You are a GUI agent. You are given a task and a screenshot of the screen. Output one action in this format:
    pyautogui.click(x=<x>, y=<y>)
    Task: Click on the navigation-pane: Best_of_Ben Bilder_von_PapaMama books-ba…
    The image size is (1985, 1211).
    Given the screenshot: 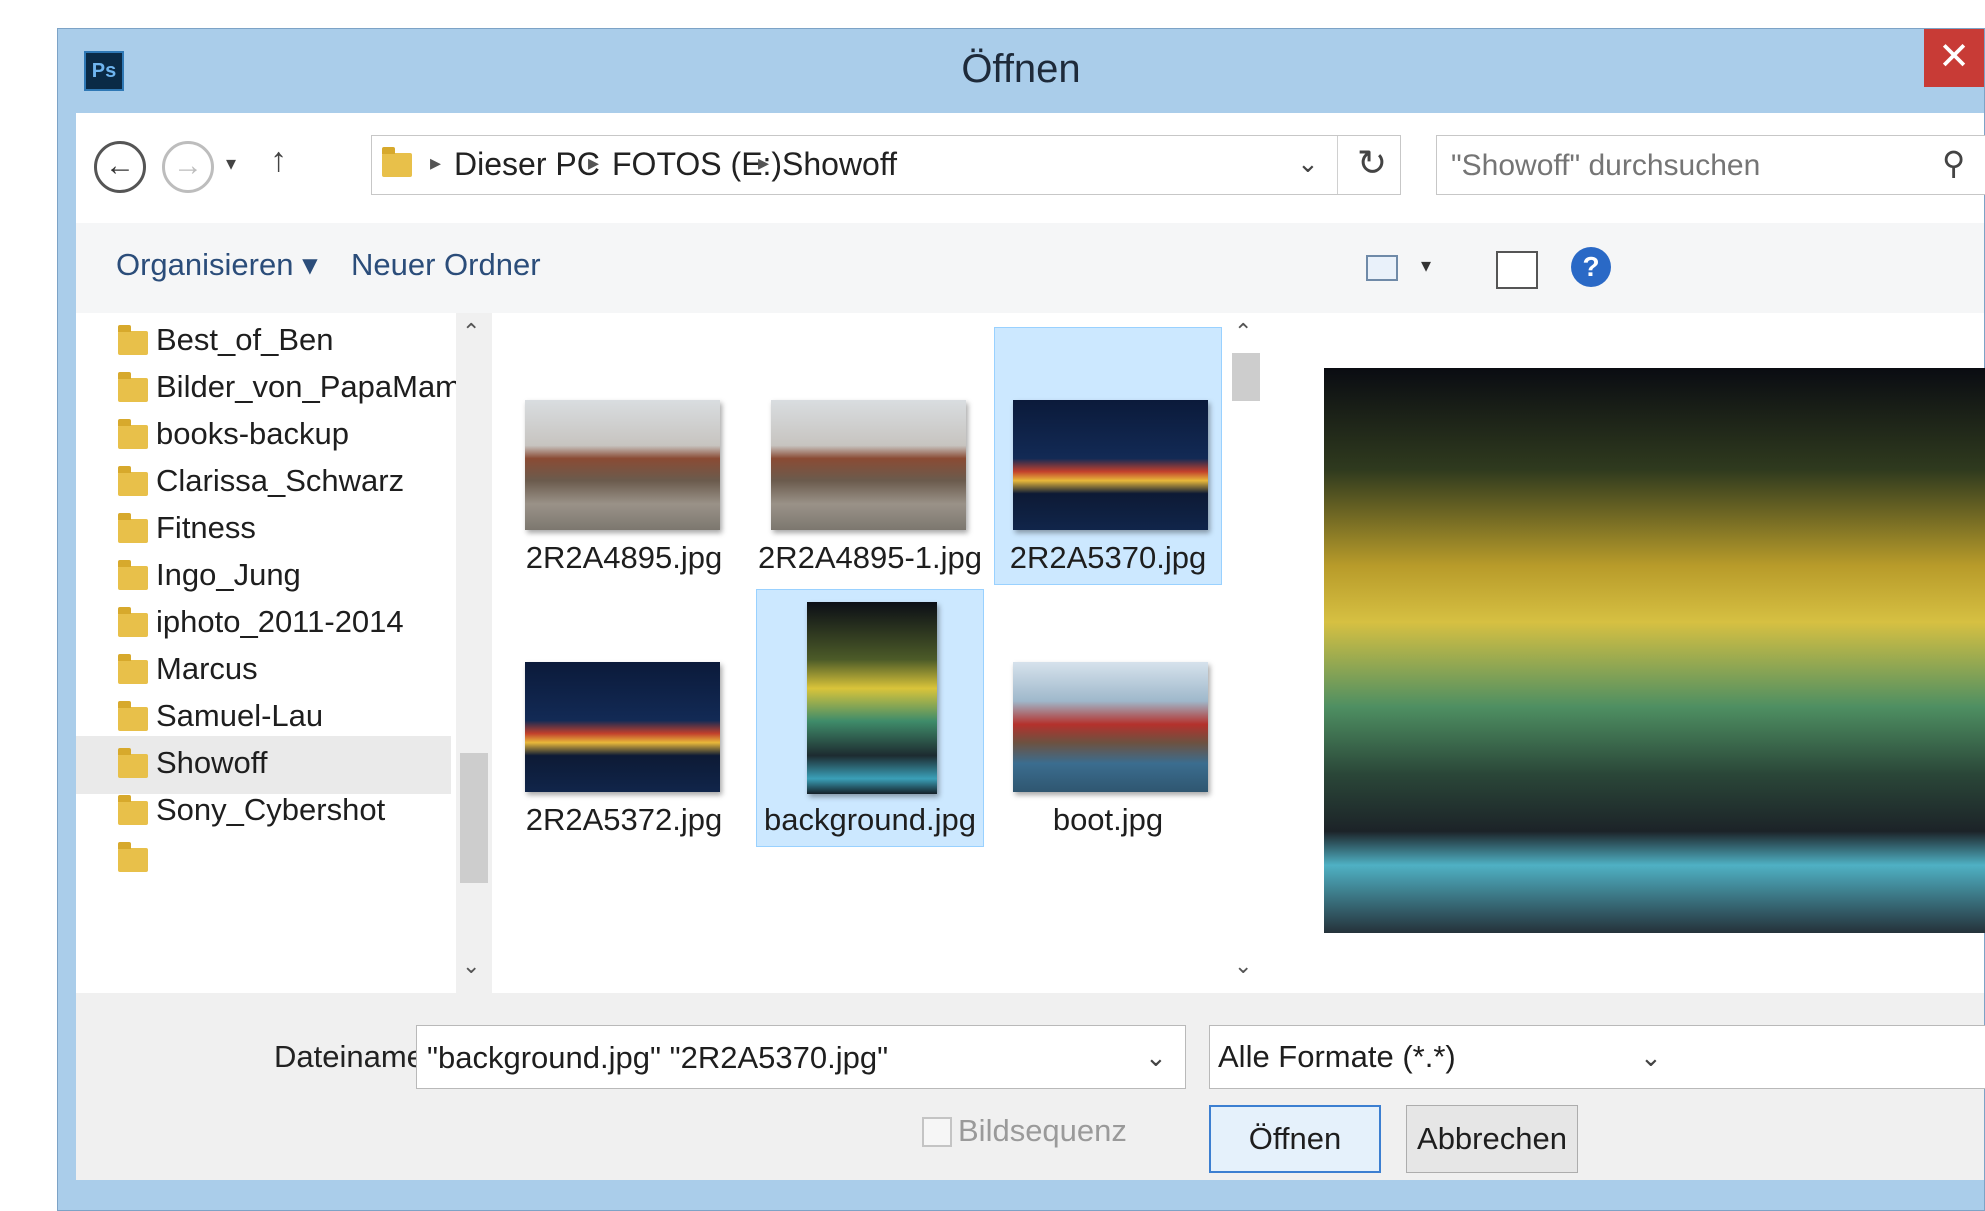 What is the action you would take?
    pyautogui.click(x=266, y=653)
    